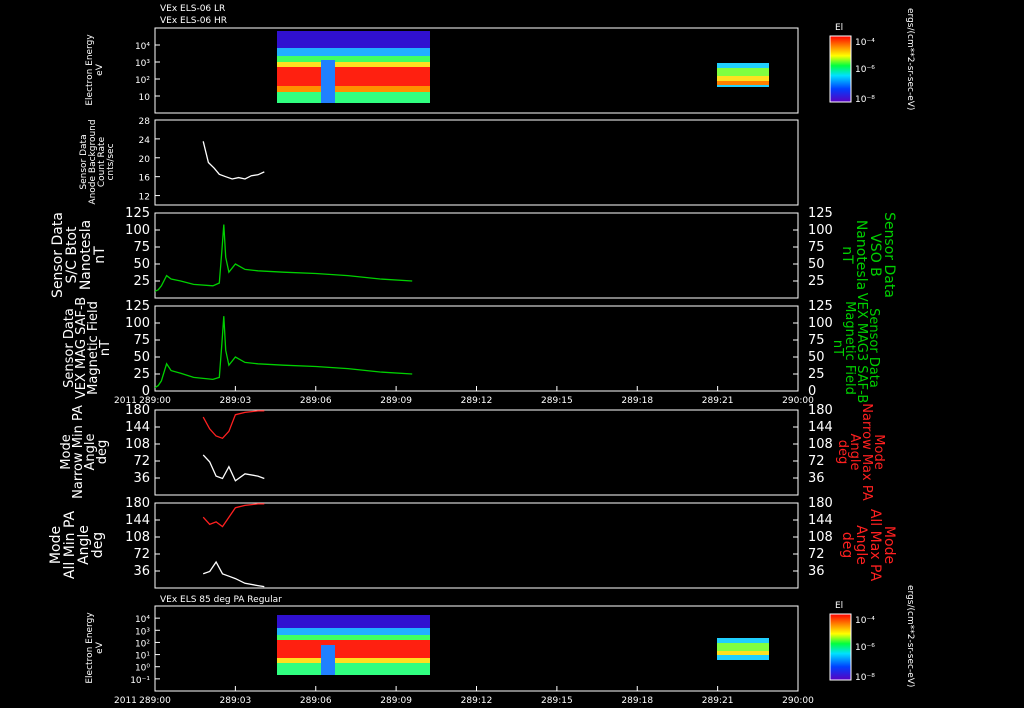 The height and width of the screenshot is (708, 1024). Describe the element at coordinates (141, 478) in the screenshot. I see `y-tick-label: 36` at that location.